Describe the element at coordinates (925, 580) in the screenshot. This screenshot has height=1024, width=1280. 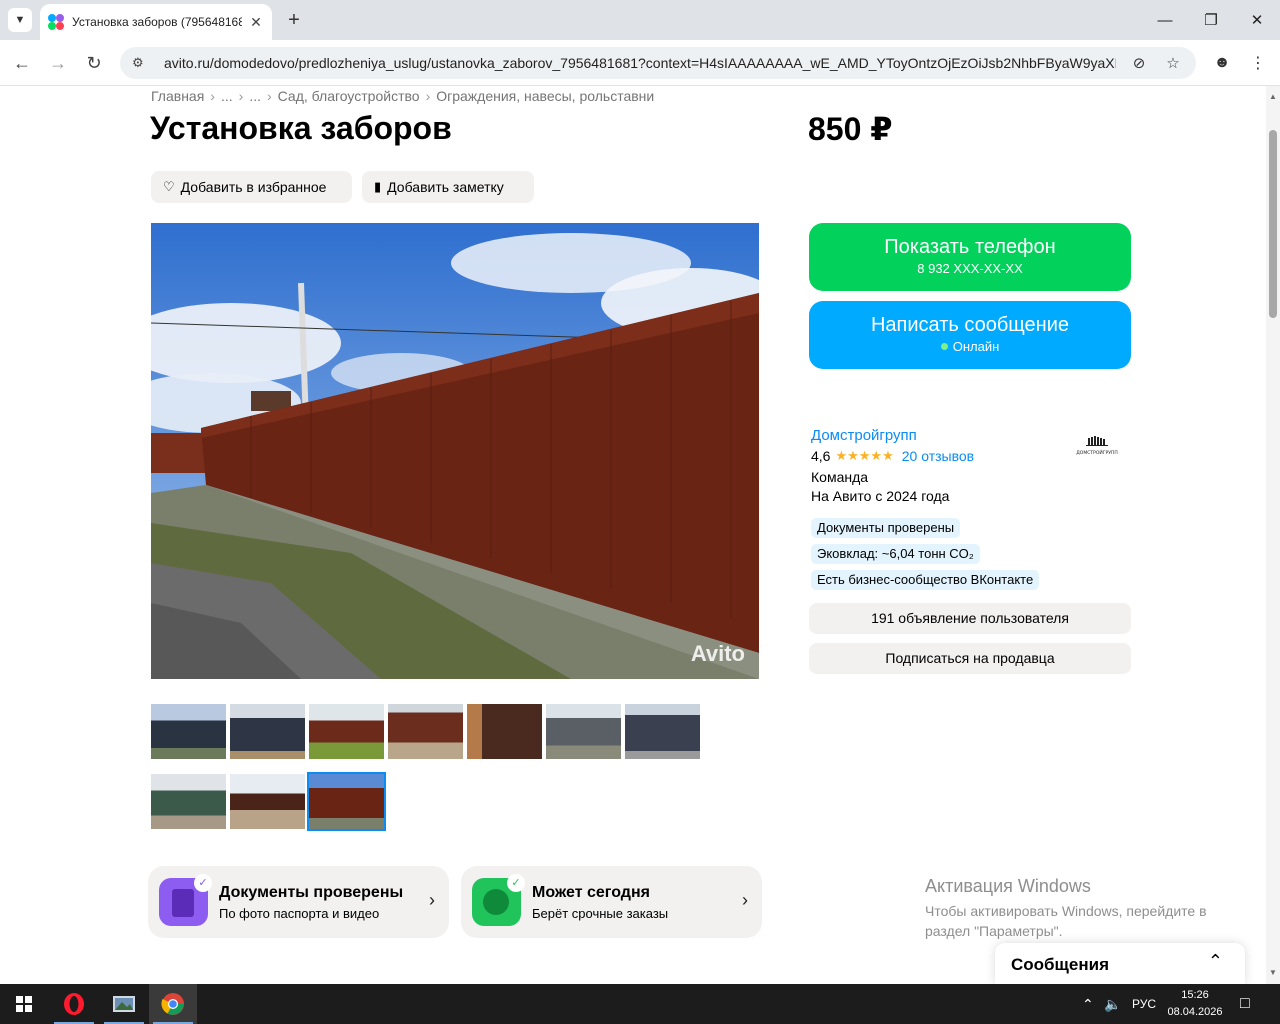
I see `badge-vk-community: Есть бизнес-сообщество ВКонтакте` at that location.